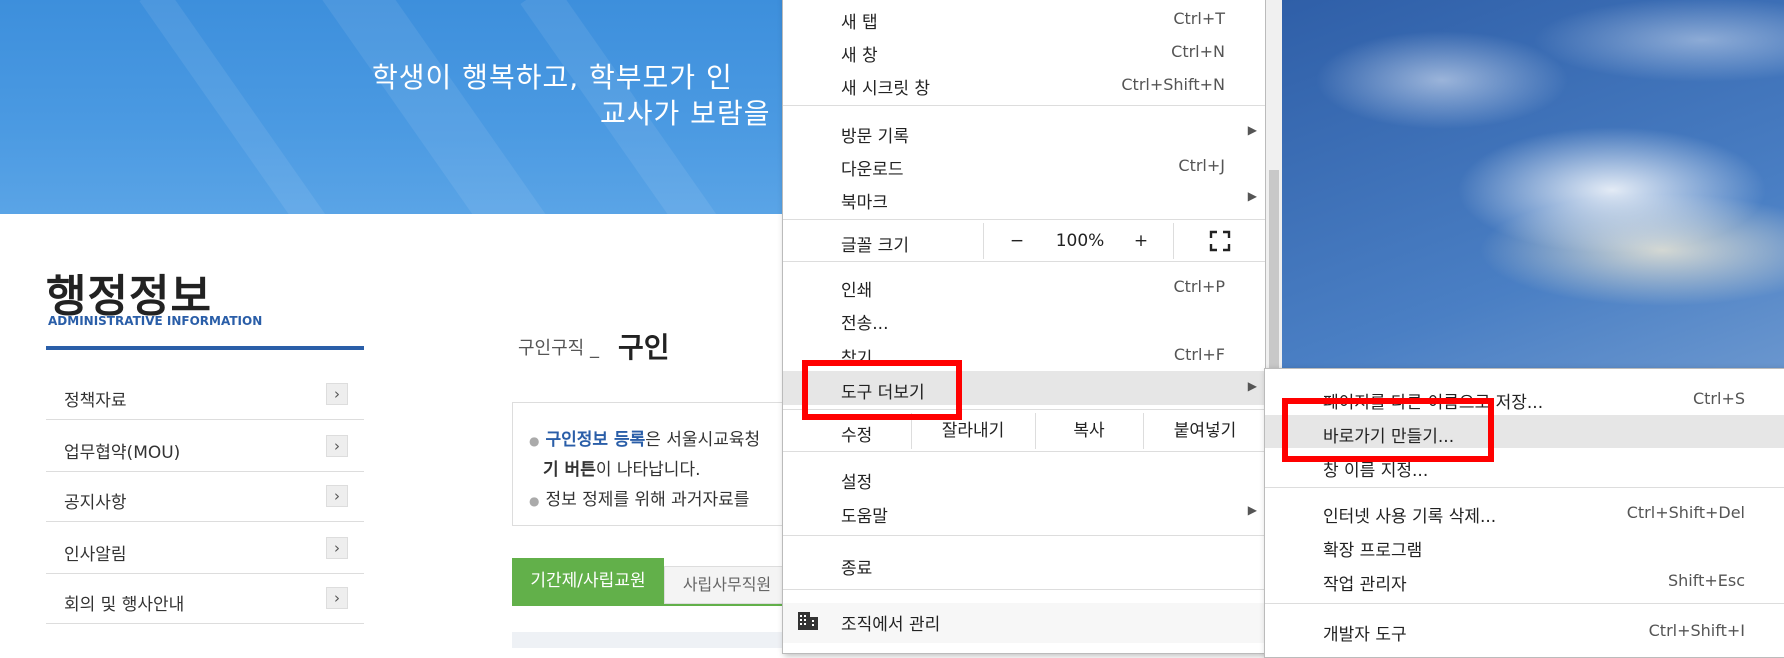 This screenshot has width=1784, height=658. I want to click on banner-slogan-line2: 교사가 보람을, so click(685, 113).